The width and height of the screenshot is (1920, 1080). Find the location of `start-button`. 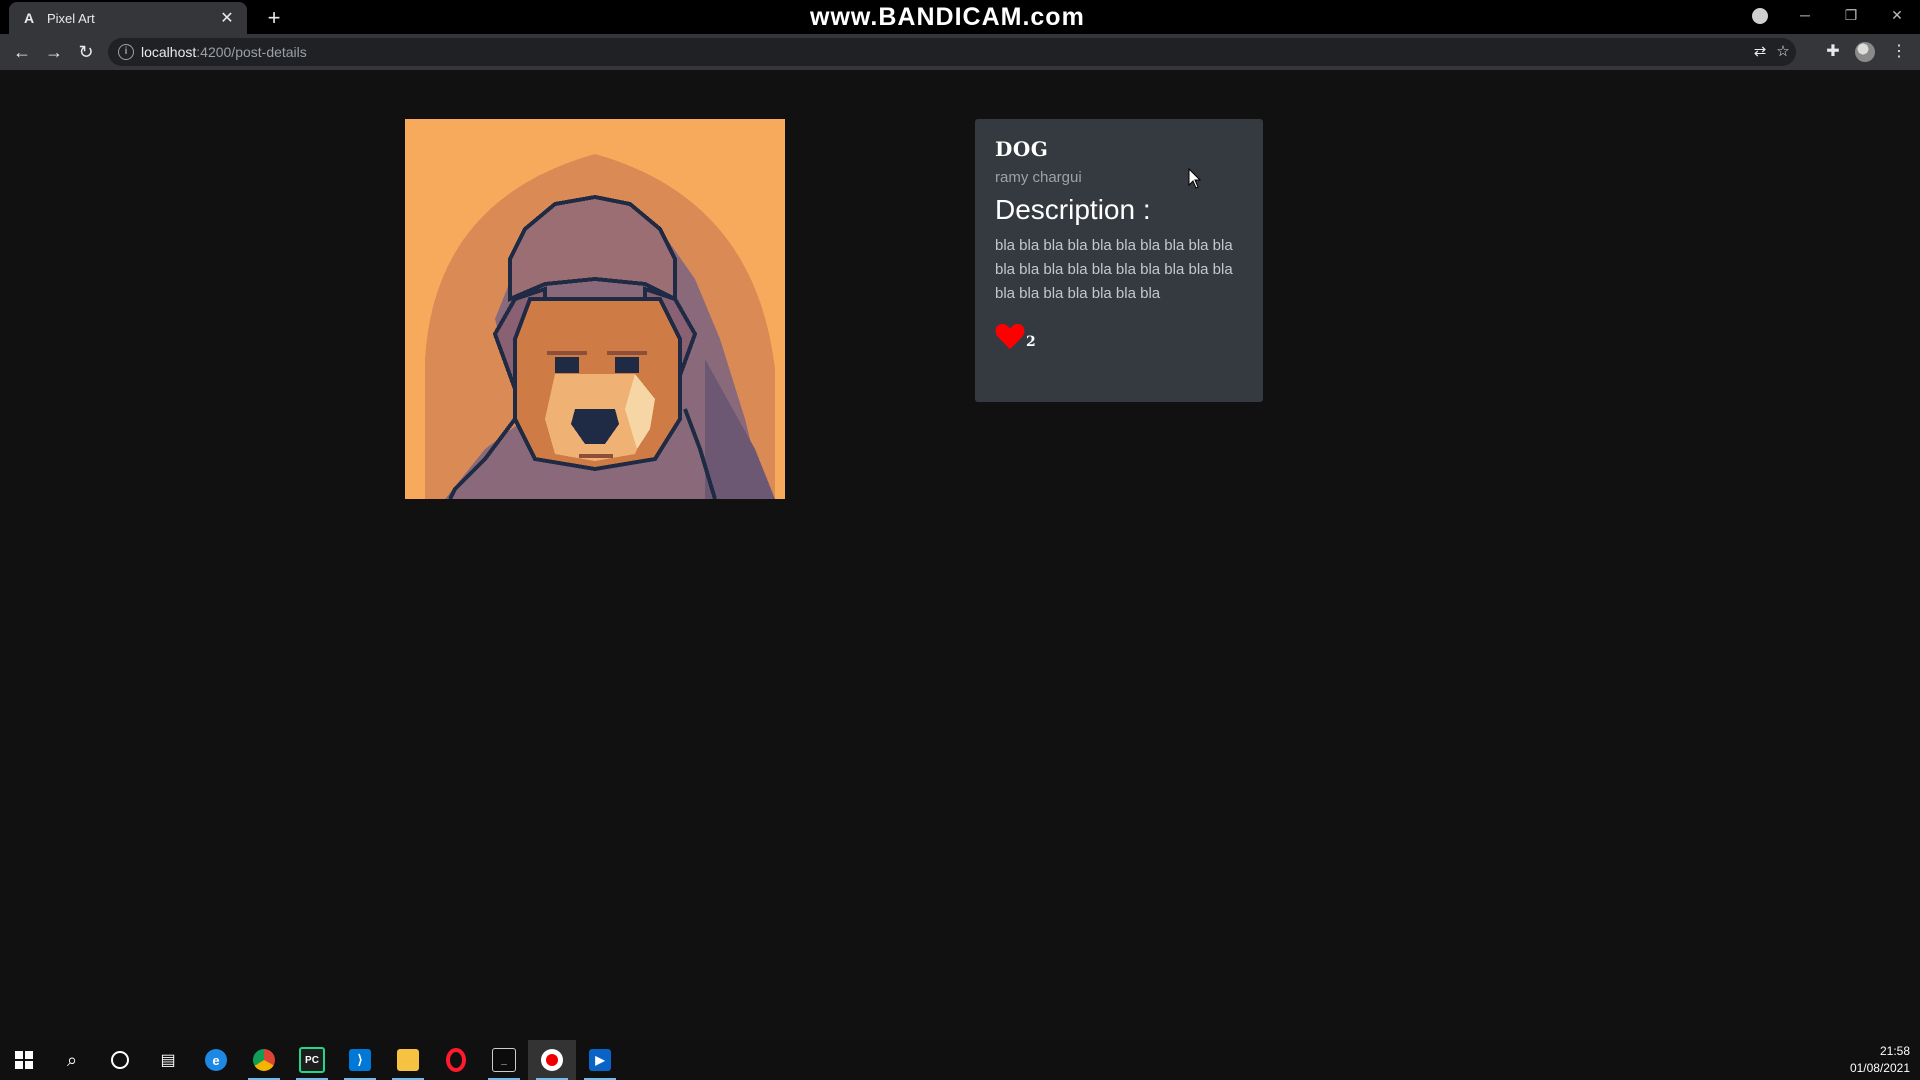

start-button is located at coordinates (24, 1060).